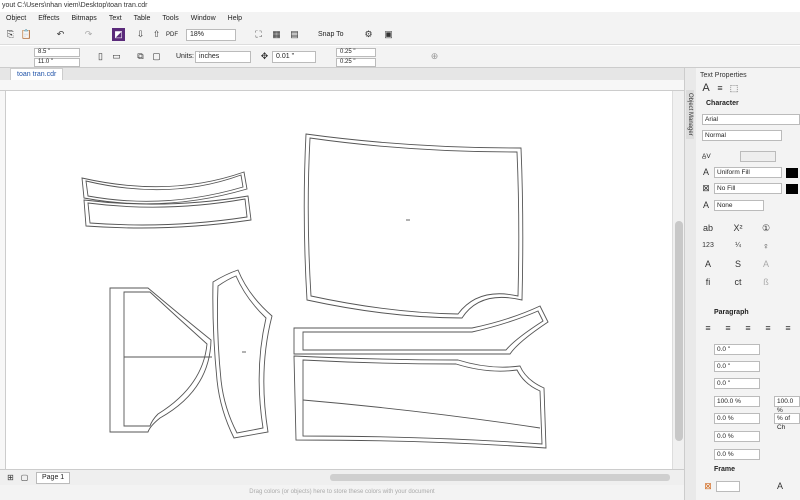 This screenshot has height=500, width=800. Describe the element at coordinates (48, 18) in the screenshot. I see `menu-effects: Effects` at that location.